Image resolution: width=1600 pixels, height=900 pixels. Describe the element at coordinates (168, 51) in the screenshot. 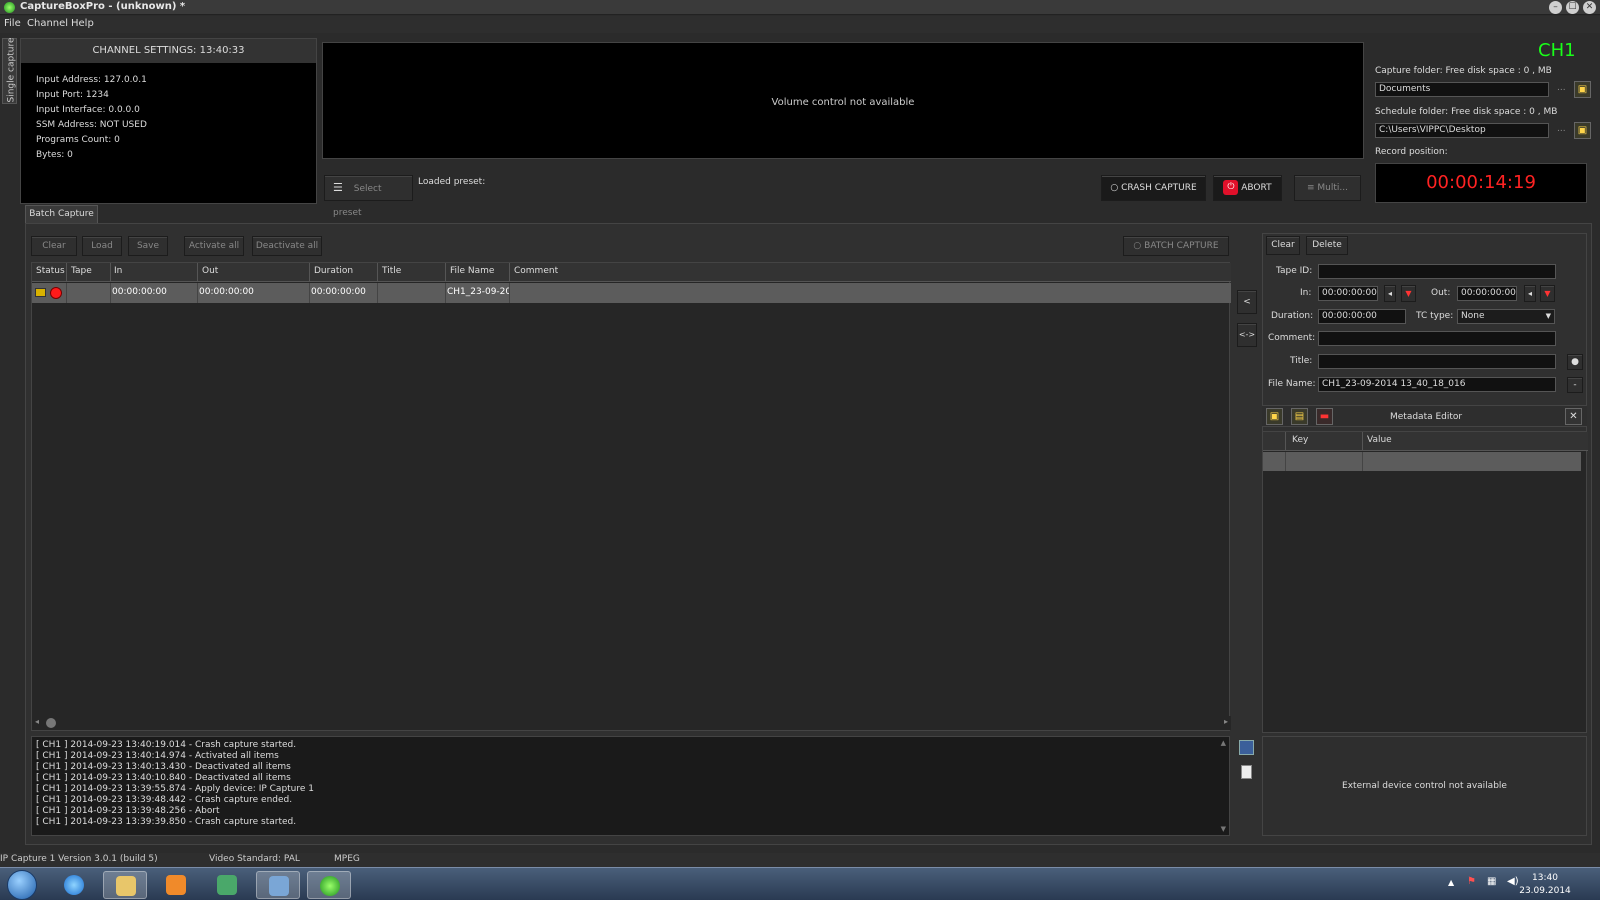

I see `channel-settings-title: CHANNEL SETTINGS: 13:40:33` at that location.